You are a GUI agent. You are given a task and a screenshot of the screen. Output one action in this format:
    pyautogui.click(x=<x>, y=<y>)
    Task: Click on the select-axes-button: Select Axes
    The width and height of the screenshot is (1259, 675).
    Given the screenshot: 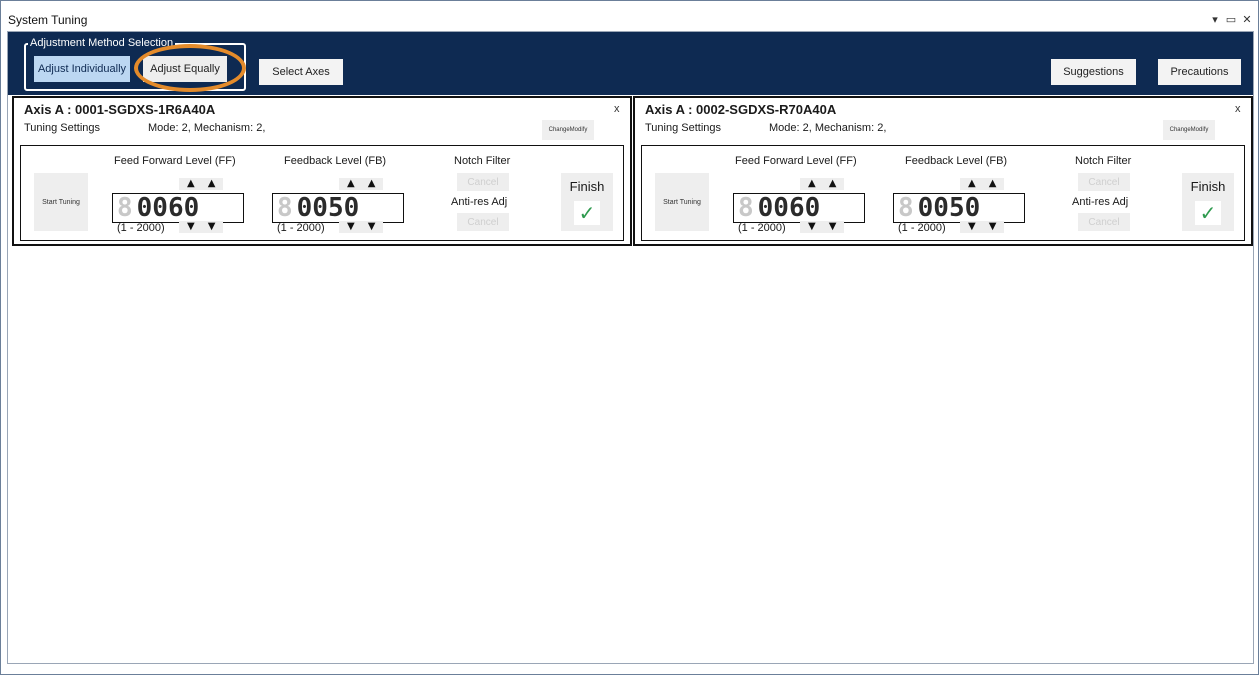 What is the action you would take?
    pyautogui.click(x=301, y=72)
    